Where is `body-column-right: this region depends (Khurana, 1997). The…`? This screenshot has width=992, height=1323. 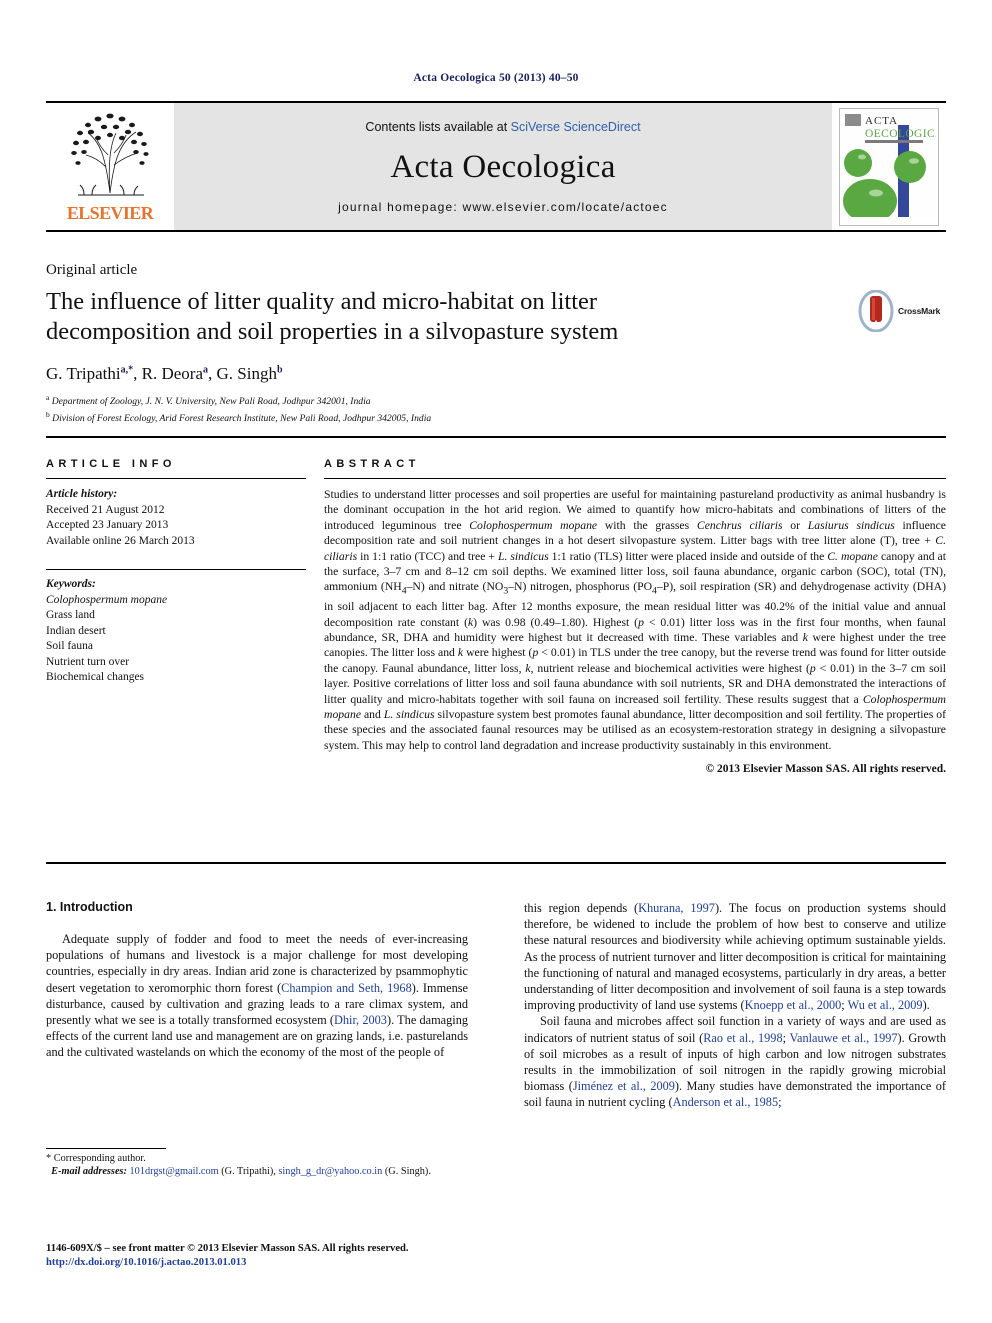 body-column-right: this region depends (Khurana, 1997). The… is located at coordinates (735, 1040).